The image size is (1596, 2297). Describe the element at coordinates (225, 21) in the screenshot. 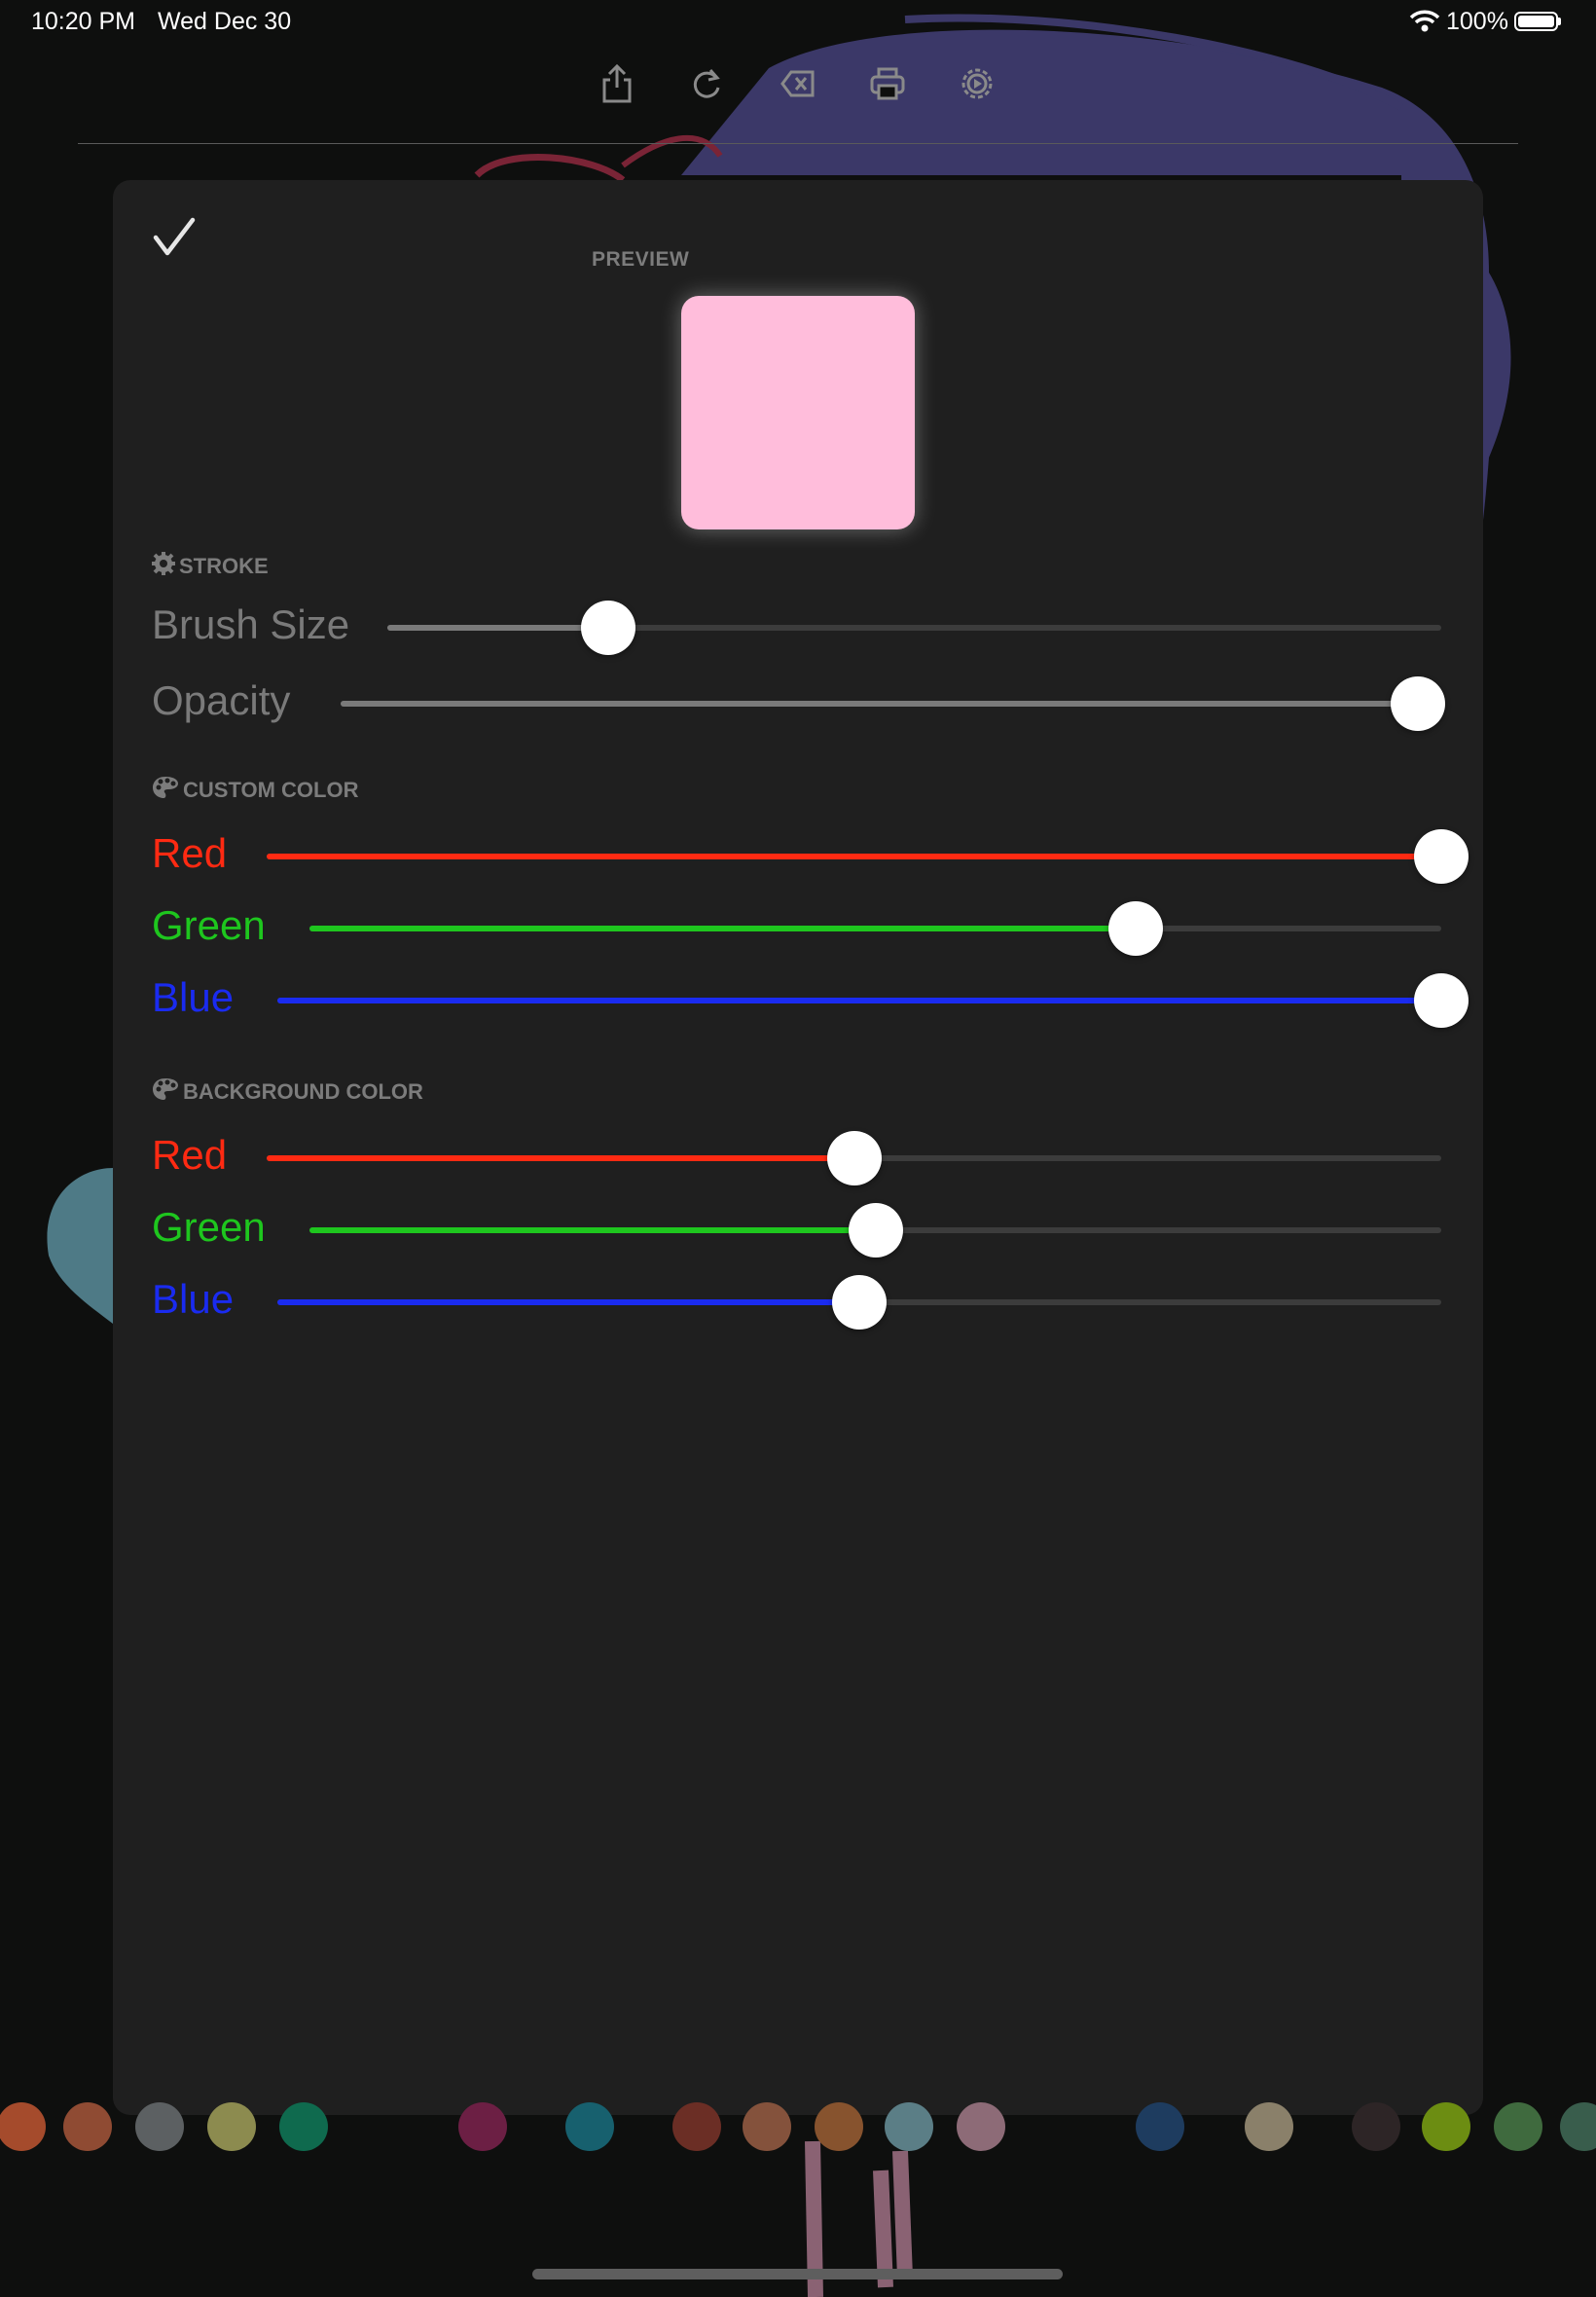

I see `status-date: Wed Dec 30` at that location.